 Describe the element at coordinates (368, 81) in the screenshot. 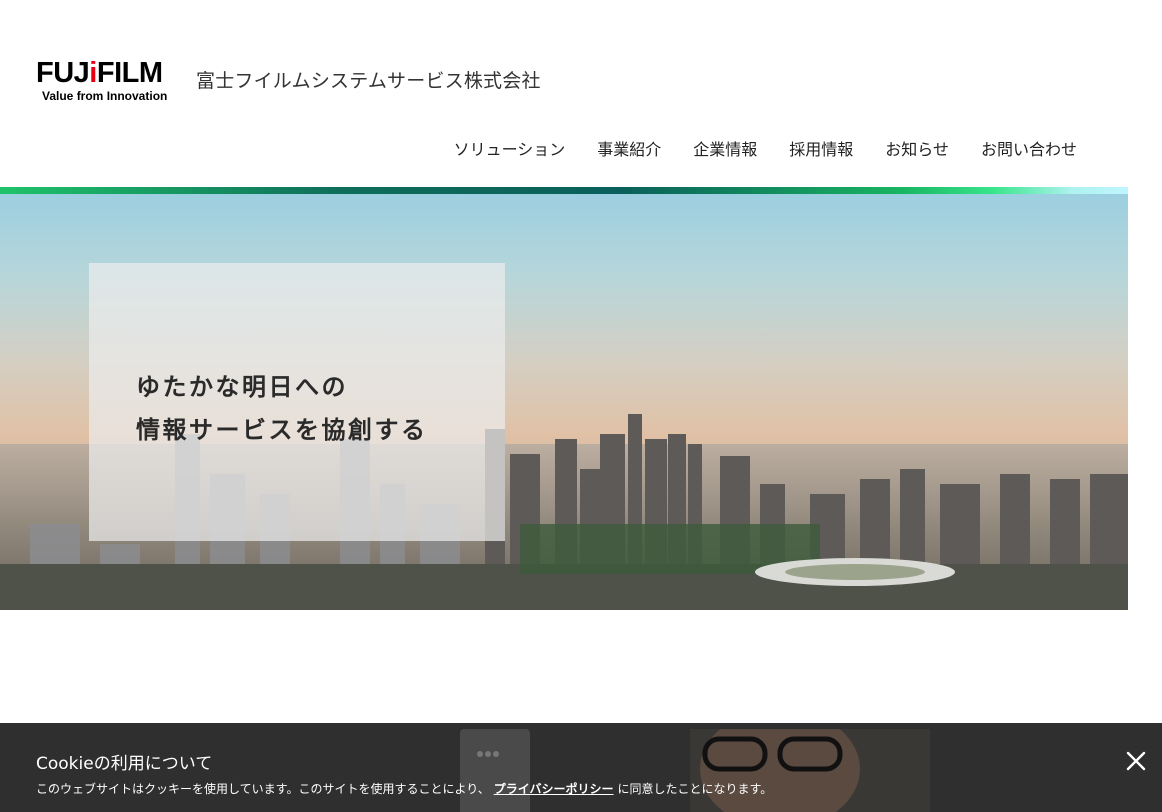

I see `company-name: 富士フイルムシステムサービス株式会社` at that location.